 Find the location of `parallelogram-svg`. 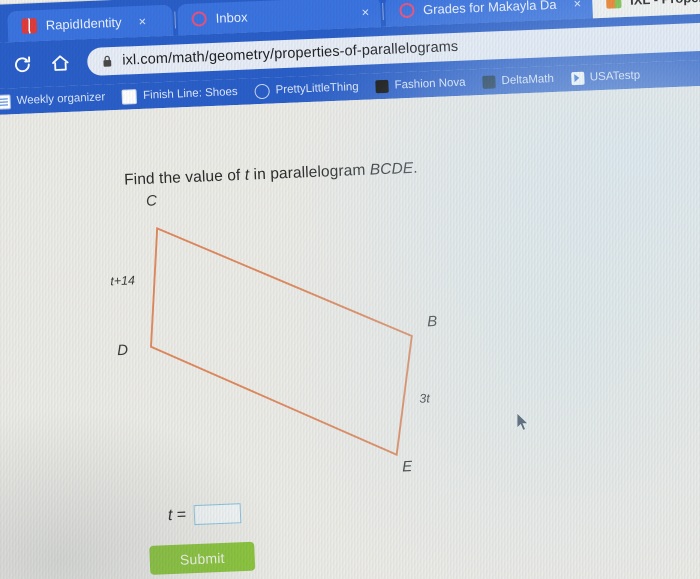

parallelogram-svg is located at coordinates (281, 341).